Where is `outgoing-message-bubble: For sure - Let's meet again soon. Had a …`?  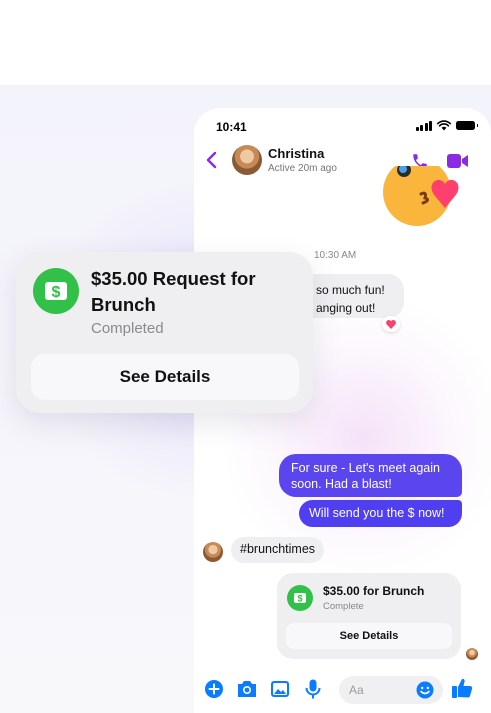
outgoing-message-bubble: For sure - Let's meet again soon. Had a … is located at coordinates (370, 475).